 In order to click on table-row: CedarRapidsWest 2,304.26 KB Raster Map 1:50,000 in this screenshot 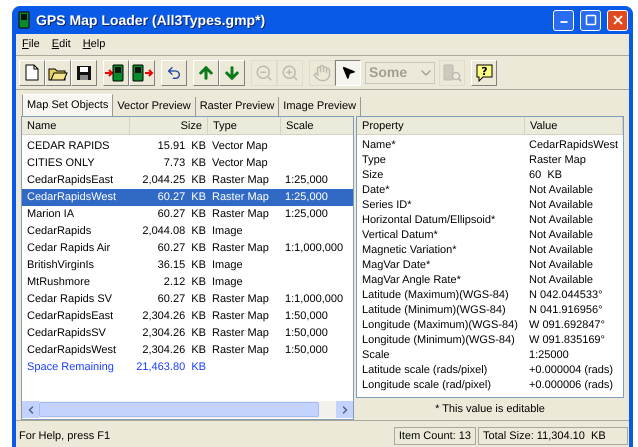, I will do `click(187, 350)`.